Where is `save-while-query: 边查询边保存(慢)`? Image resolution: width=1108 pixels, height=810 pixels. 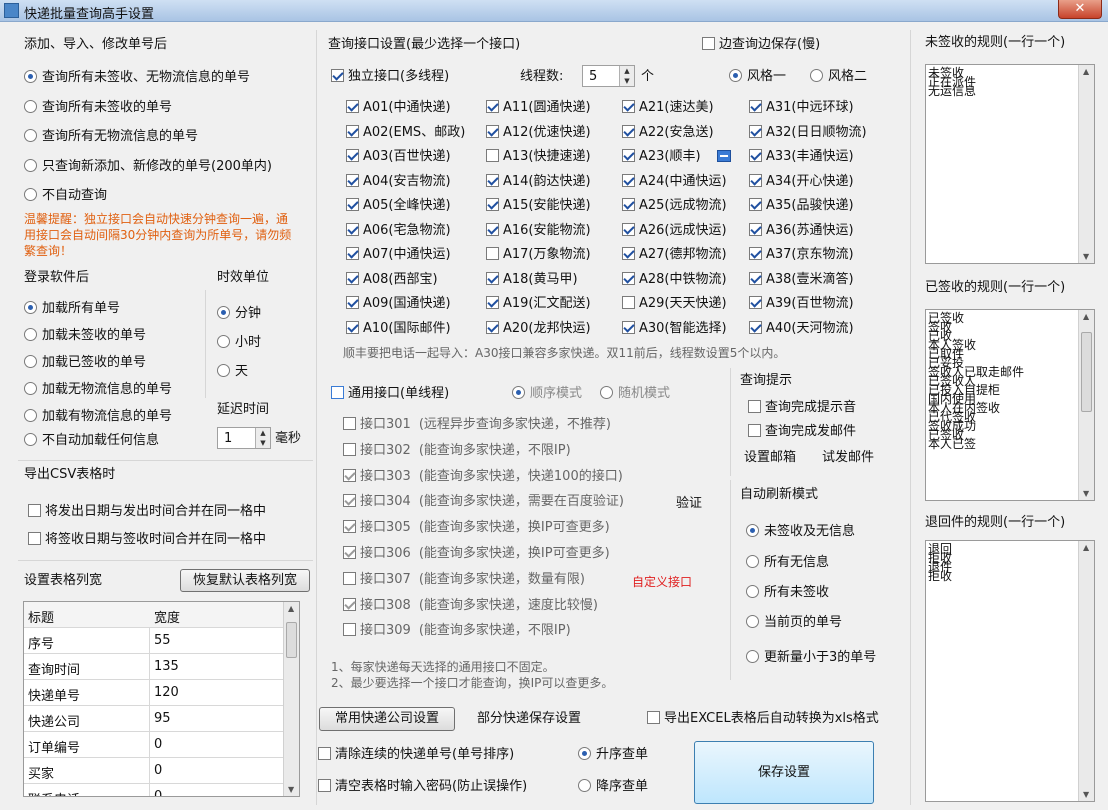 save-while-query: 边查询边保存(慢) is located at coordinates (761, 45).